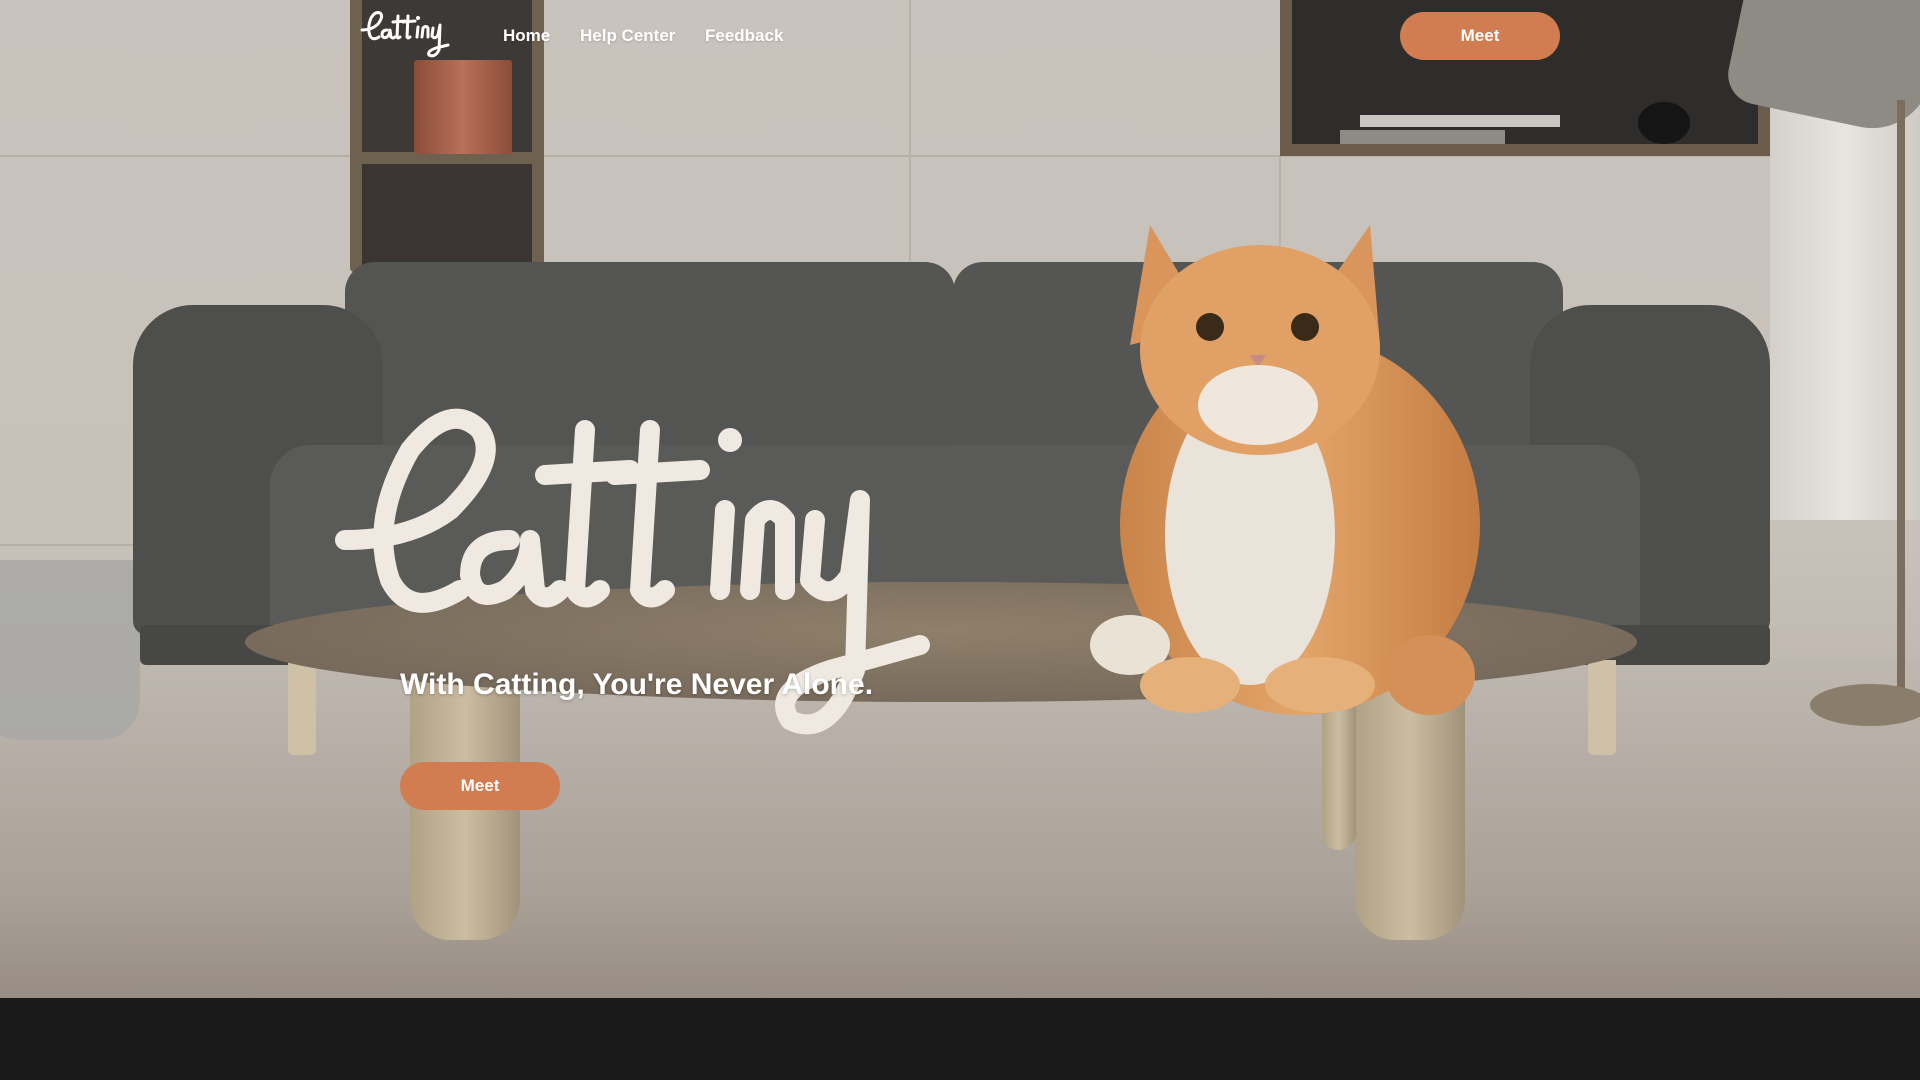 This screenshot has height=1080, width=1920. Describe the element at coordinates (1480, 36) in the screenshot. I see `nav-meet-button: Meet` at that location.